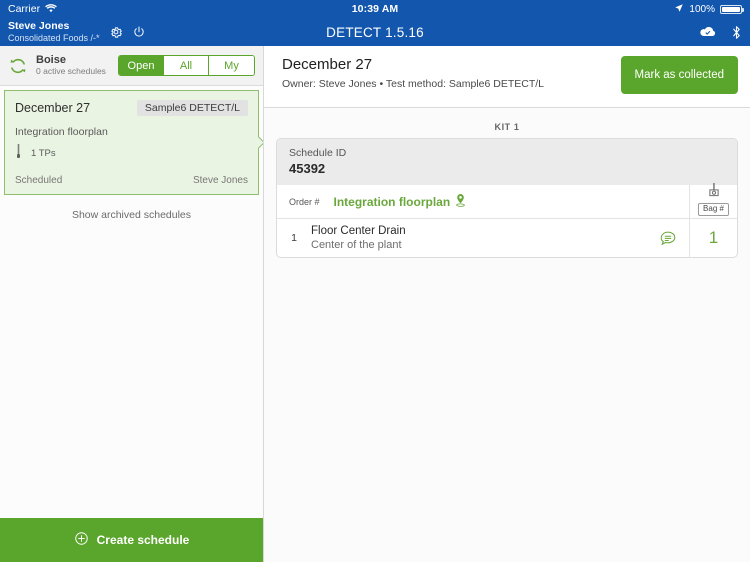 This screenshot has width=750, height=562. Describe the element at coordinates (714, 192) in the screenshot. I see `swab-bag-icon` at that location.